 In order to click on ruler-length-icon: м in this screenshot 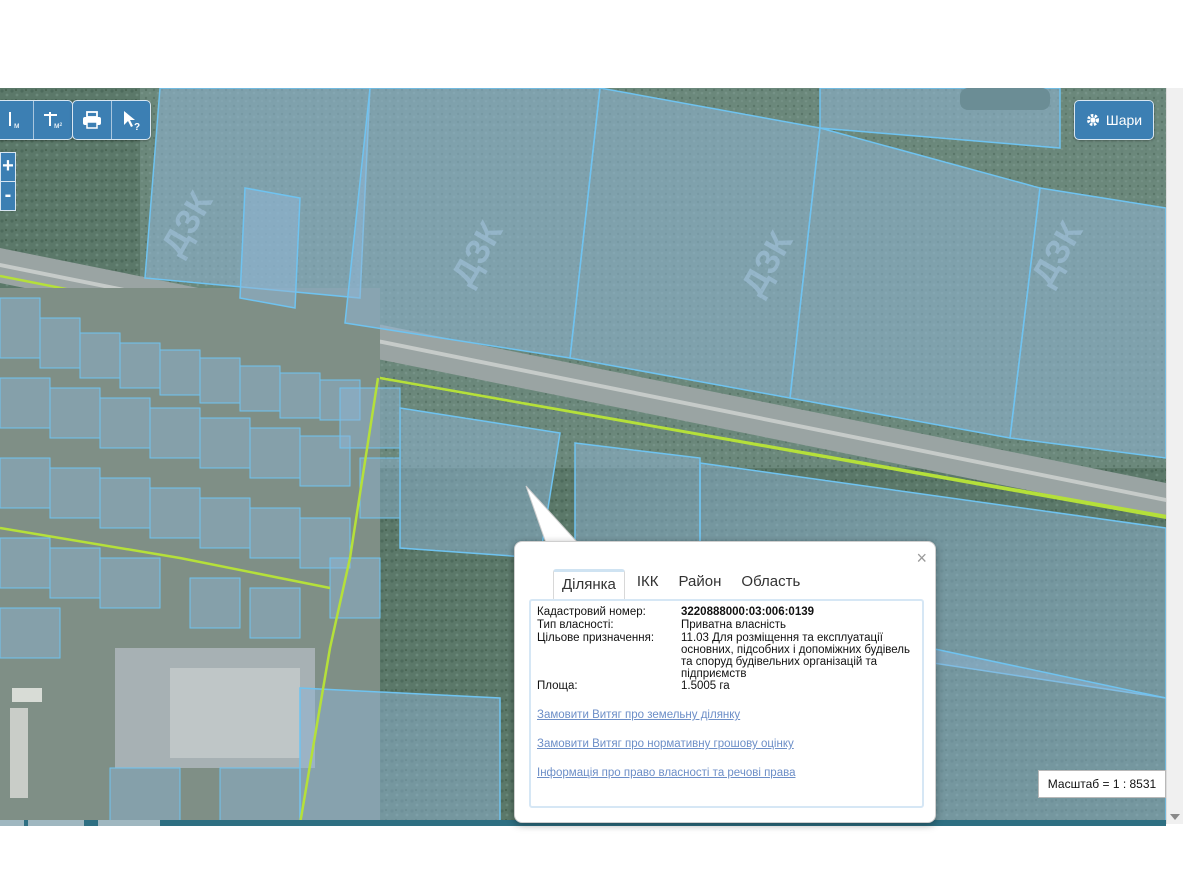, I will do `click(14, 121)`.